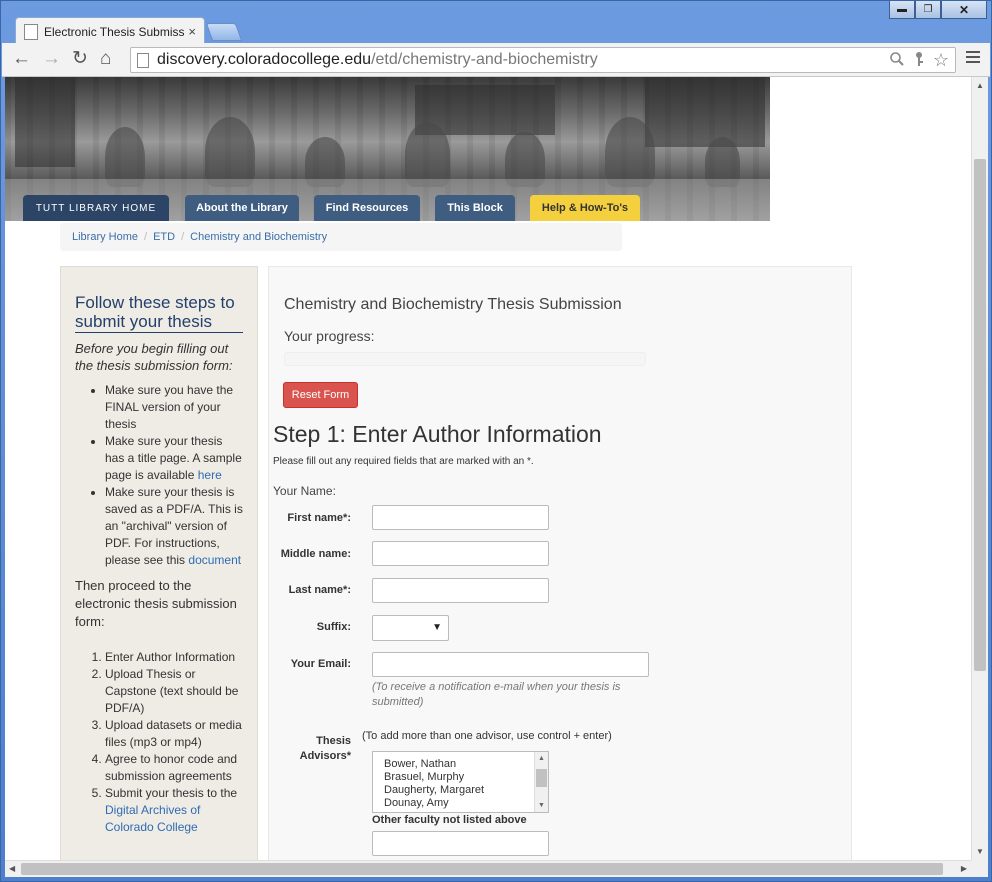 This screenshot has width=992, height=882. What do you see at coordinates (460, 790) in the screenshot?
I see `advisor-option: Daugherty, Margaret` at bounding box center [460, 790].